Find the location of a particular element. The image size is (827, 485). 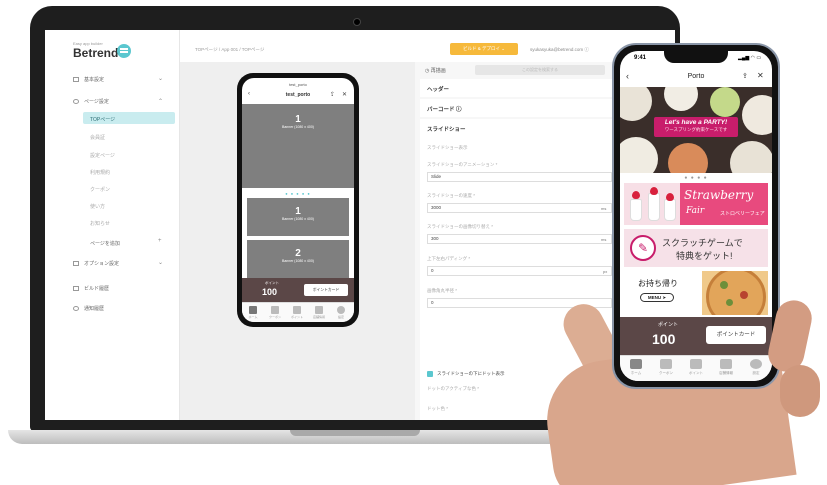

scratch-line-2: 特典をゲット! is located at coordinates (704, 256).